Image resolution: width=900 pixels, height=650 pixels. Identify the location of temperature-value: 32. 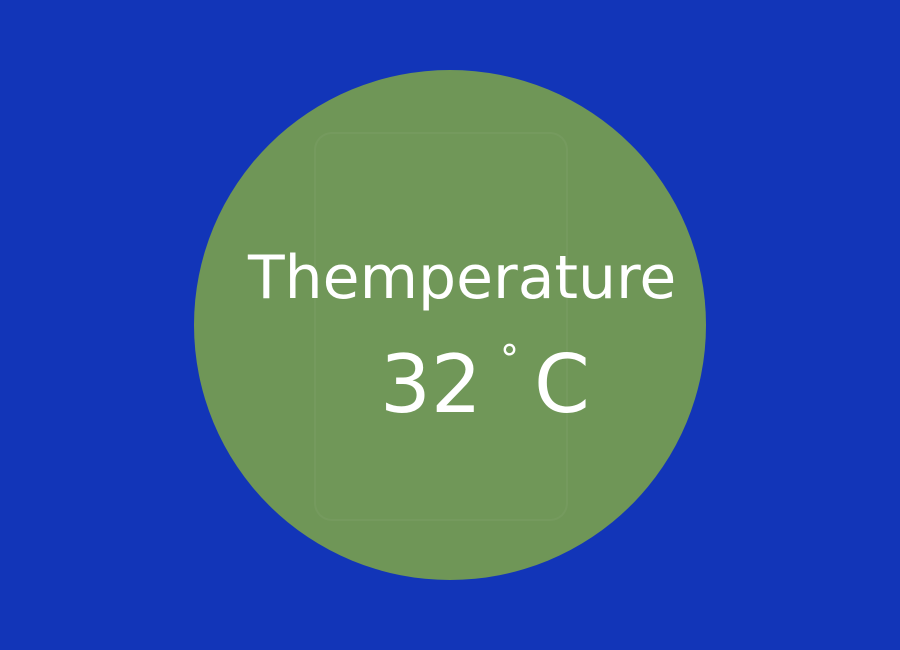
(431, 384).